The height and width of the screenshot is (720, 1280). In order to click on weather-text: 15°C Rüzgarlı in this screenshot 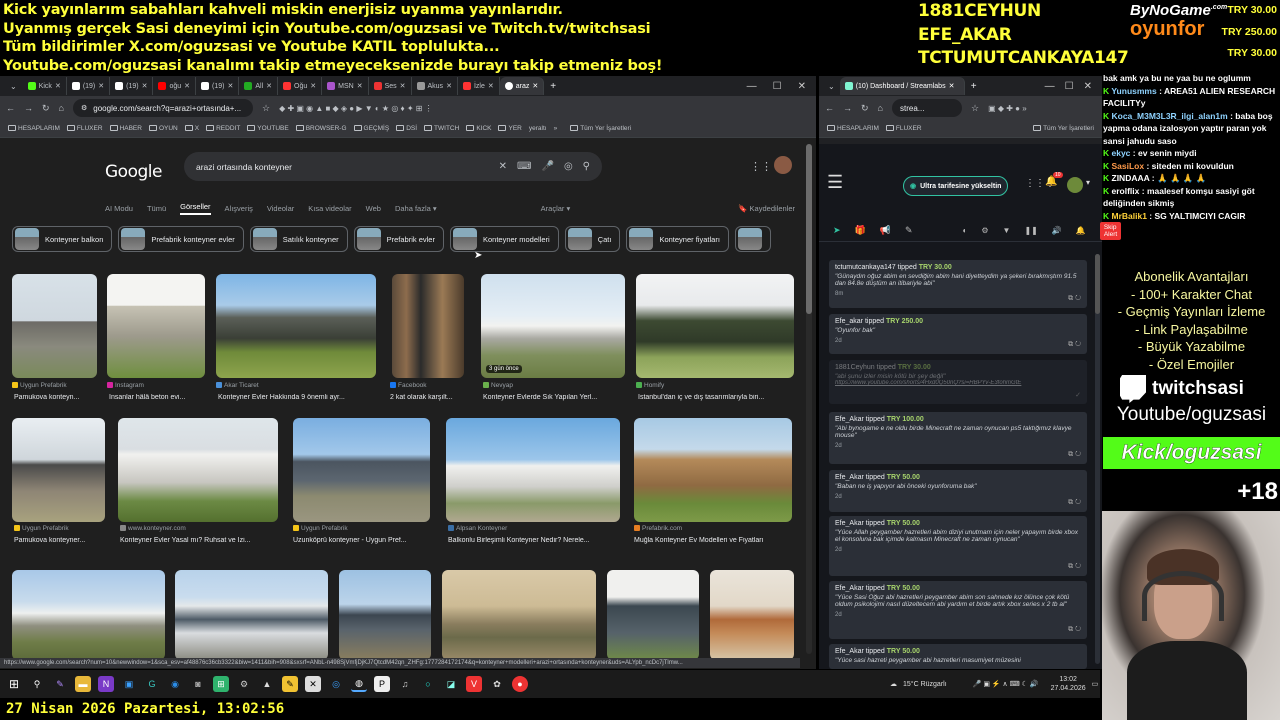, I will do `click(925, 684)`.